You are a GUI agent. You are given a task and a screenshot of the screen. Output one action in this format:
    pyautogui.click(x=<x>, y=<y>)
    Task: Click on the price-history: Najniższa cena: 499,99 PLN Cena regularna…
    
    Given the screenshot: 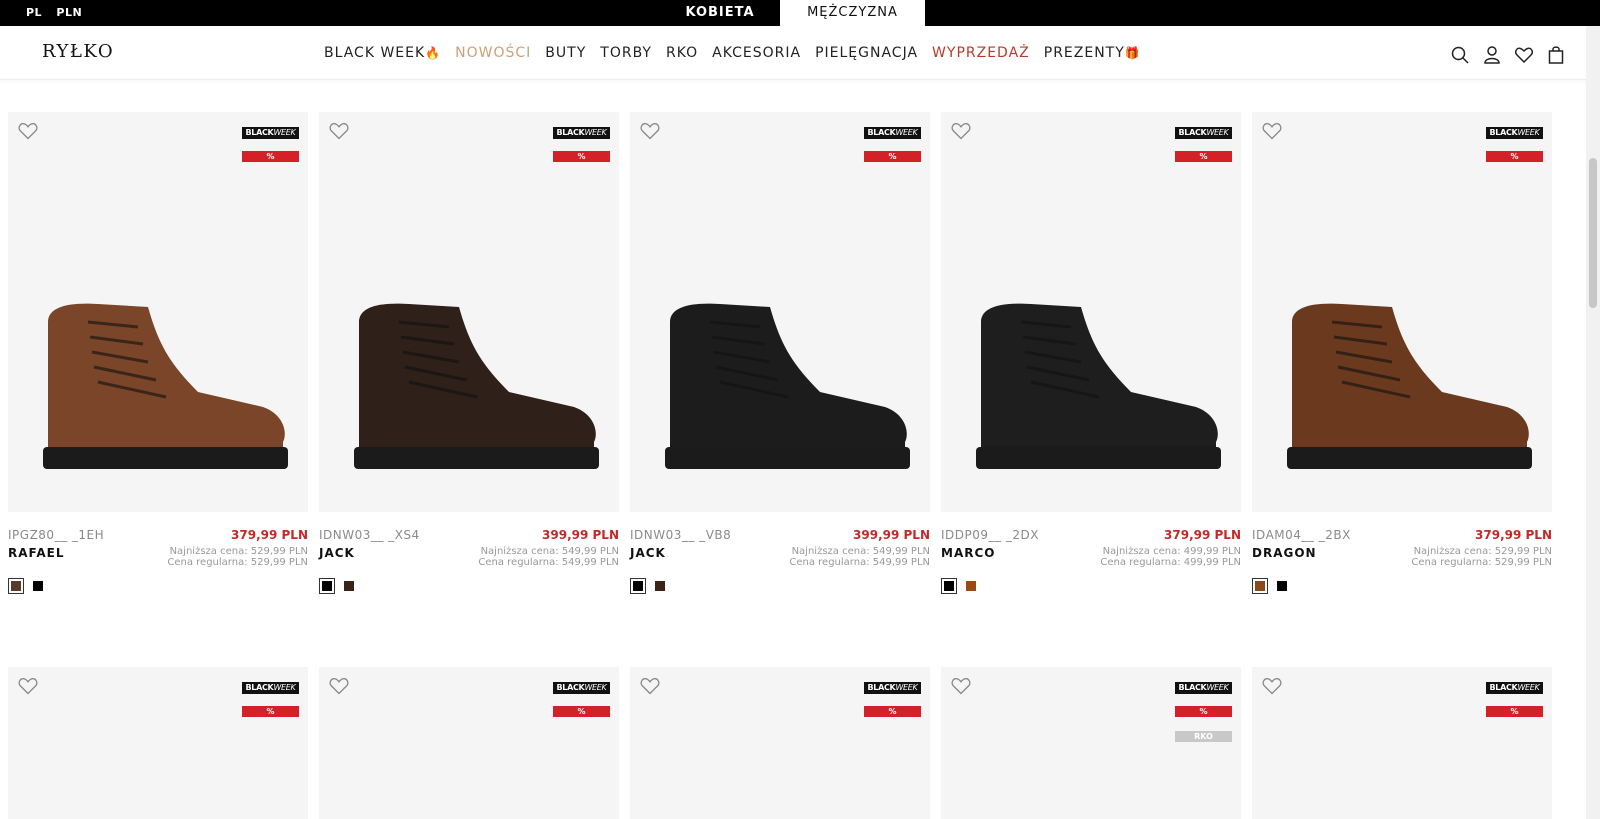 What is the action you would take?
    pyautogui.click(x=1170, y=557)
    